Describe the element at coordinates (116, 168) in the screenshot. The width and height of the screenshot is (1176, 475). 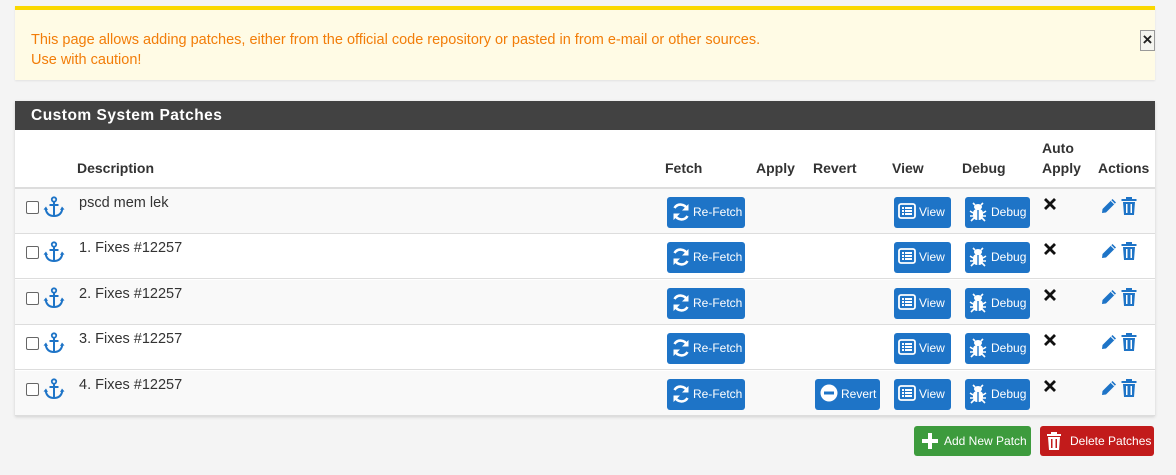
I see `col-description: Description` at that location.